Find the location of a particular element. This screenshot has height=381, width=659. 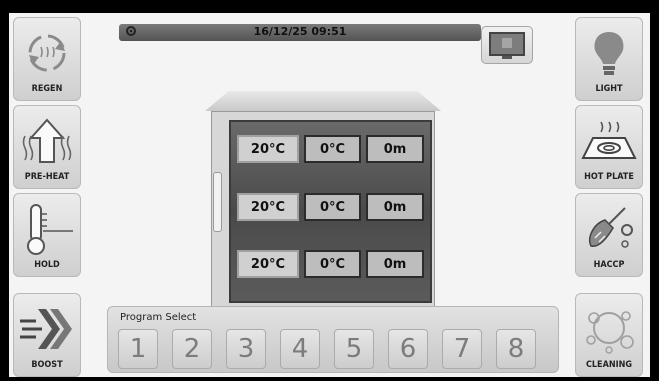

boost-button: BOOST is located at coordinates (47, 335).